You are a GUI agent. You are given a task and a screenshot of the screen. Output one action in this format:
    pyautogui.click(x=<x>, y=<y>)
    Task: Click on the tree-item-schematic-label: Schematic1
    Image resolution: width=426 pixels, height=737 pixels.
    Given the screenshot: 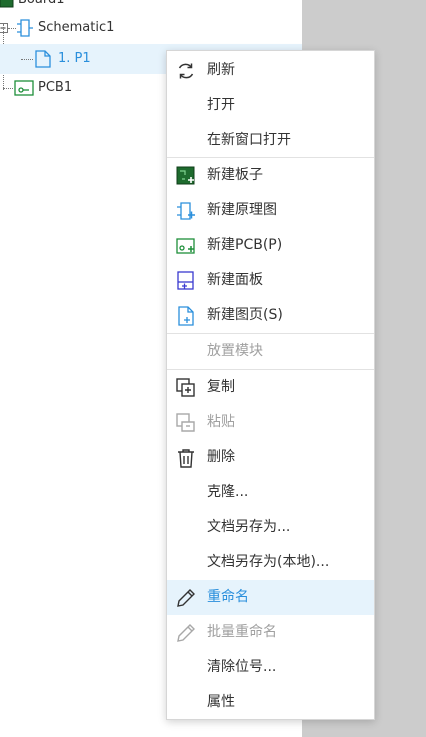 What is the action you would take?
    pyautogui.click(x=76, y=27)
    